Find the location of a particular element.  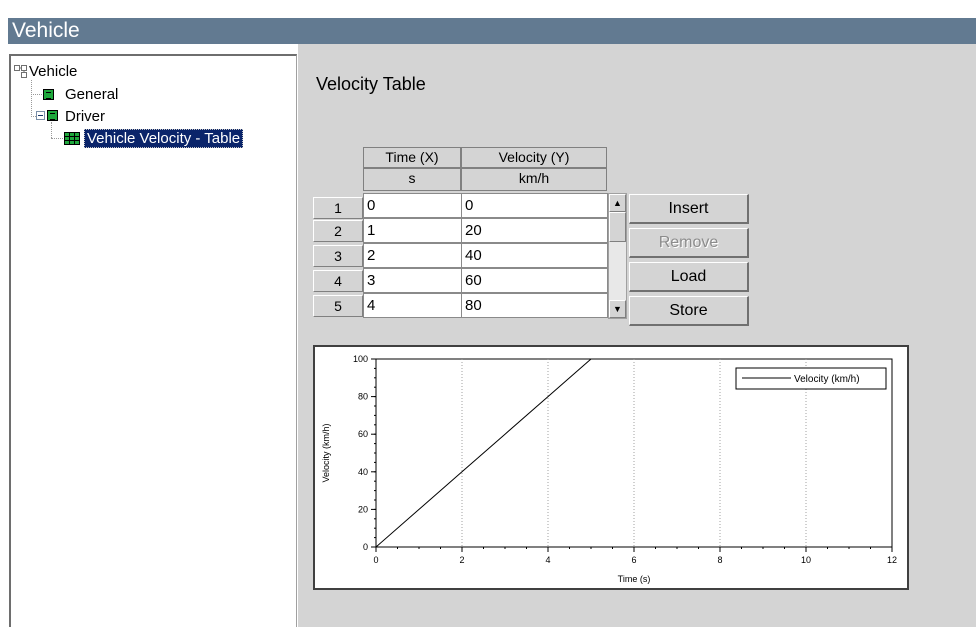

y-tick-label: 40 is located at coordinates (363, 472).